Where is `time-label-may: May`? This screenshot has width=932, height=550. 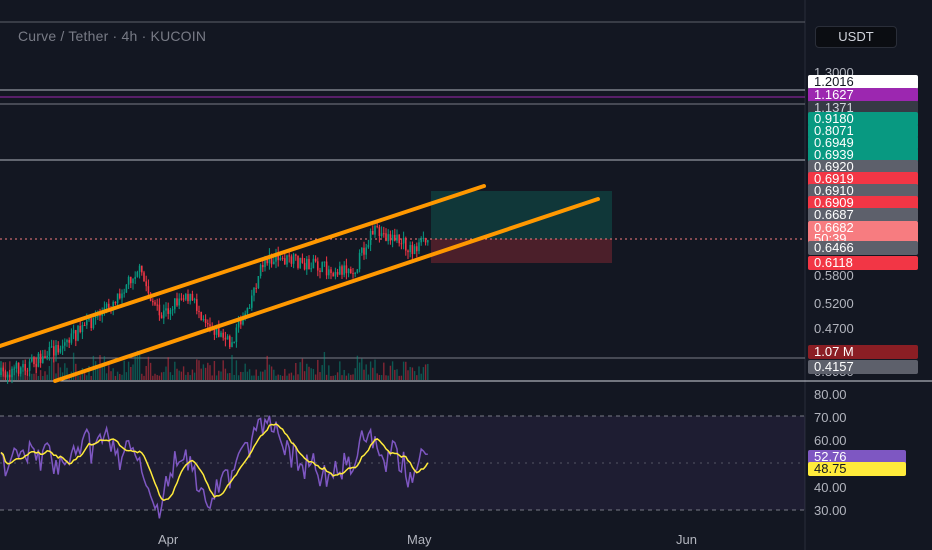 time-label-may: May is located at coordinates (419, 539).